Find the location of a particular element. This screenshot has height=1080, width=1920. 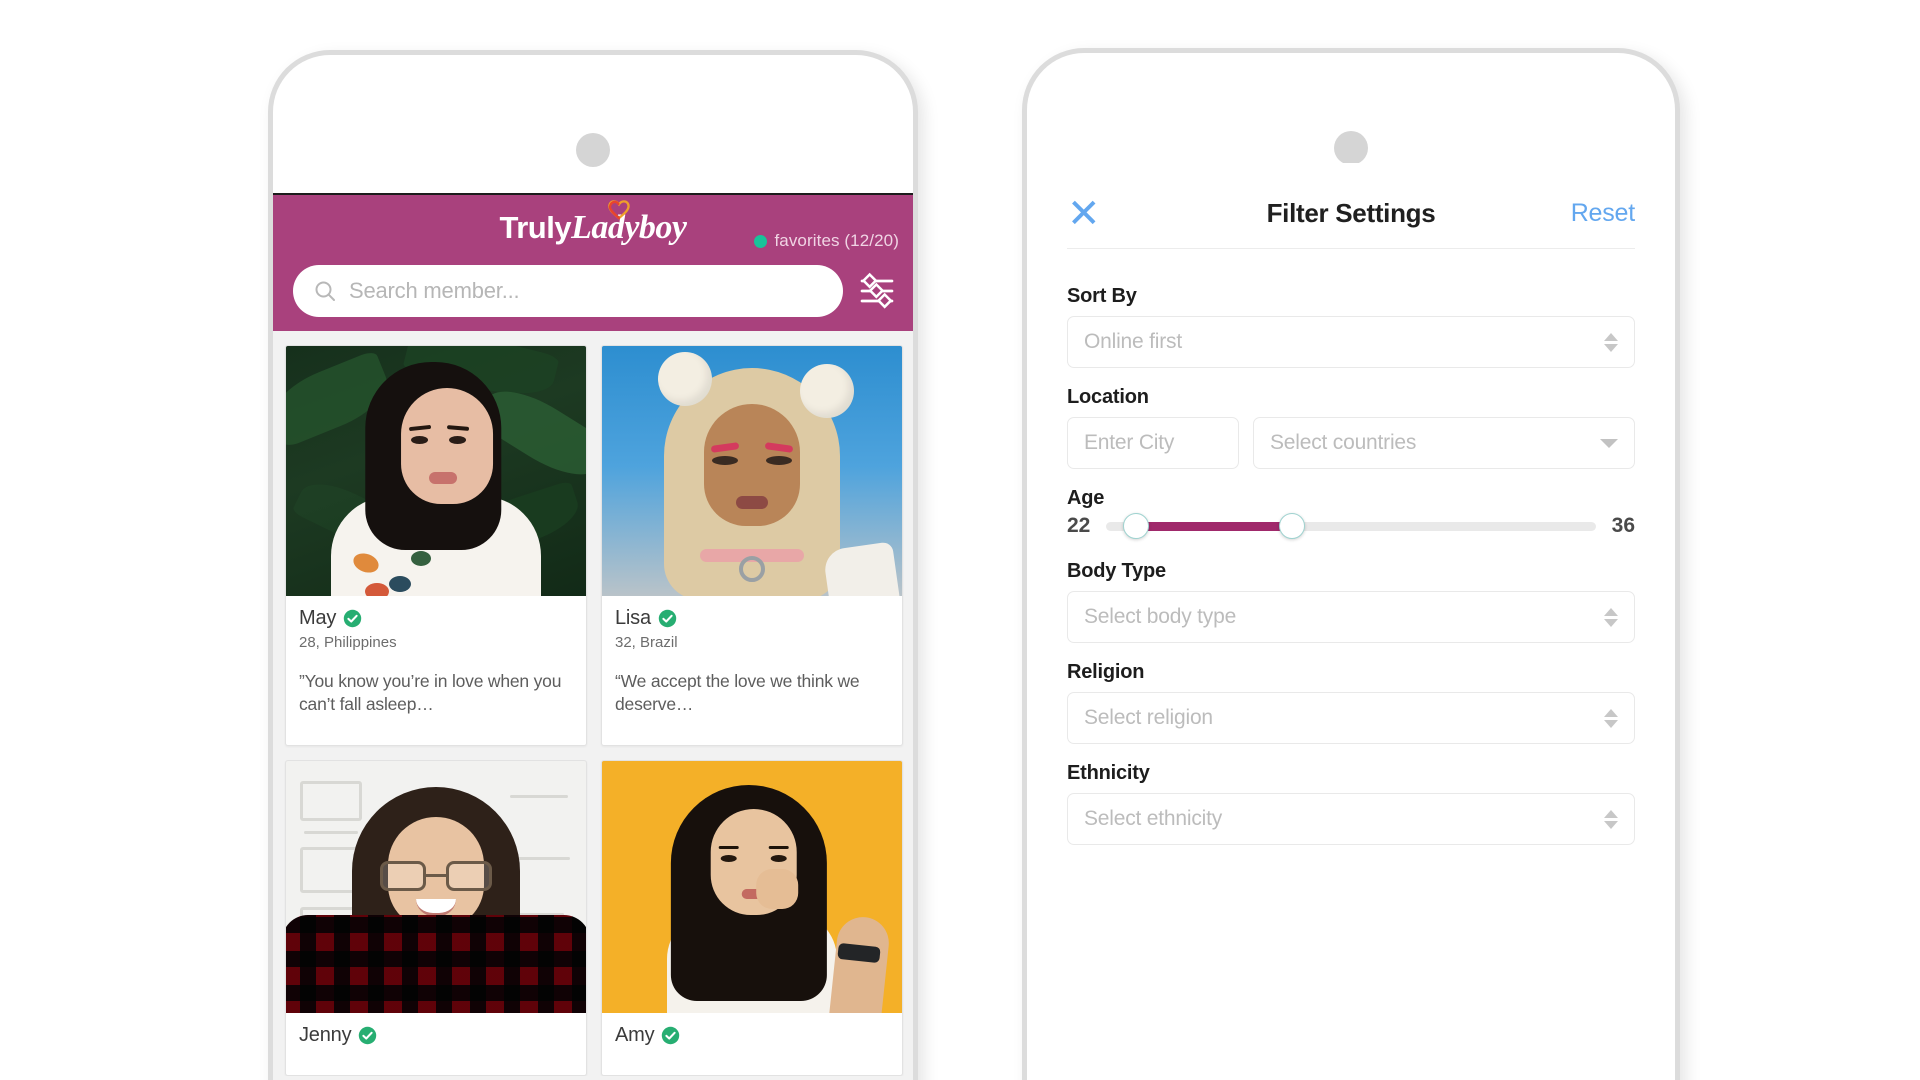

age-label: Age is located at coordinates (1086, 498).